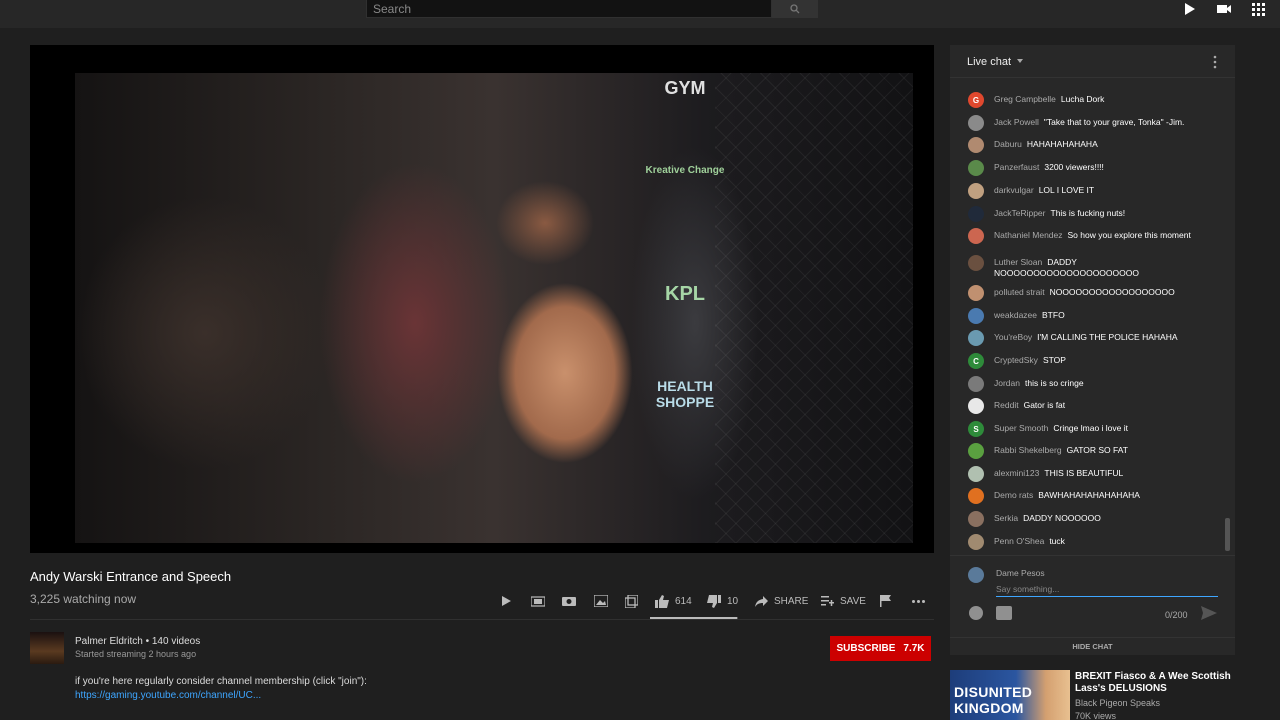 The width and height of the screenshot is (1280, 720). Describe the element at coordinates (569, 601) in the screenshot. I see `clip-button` at that location.